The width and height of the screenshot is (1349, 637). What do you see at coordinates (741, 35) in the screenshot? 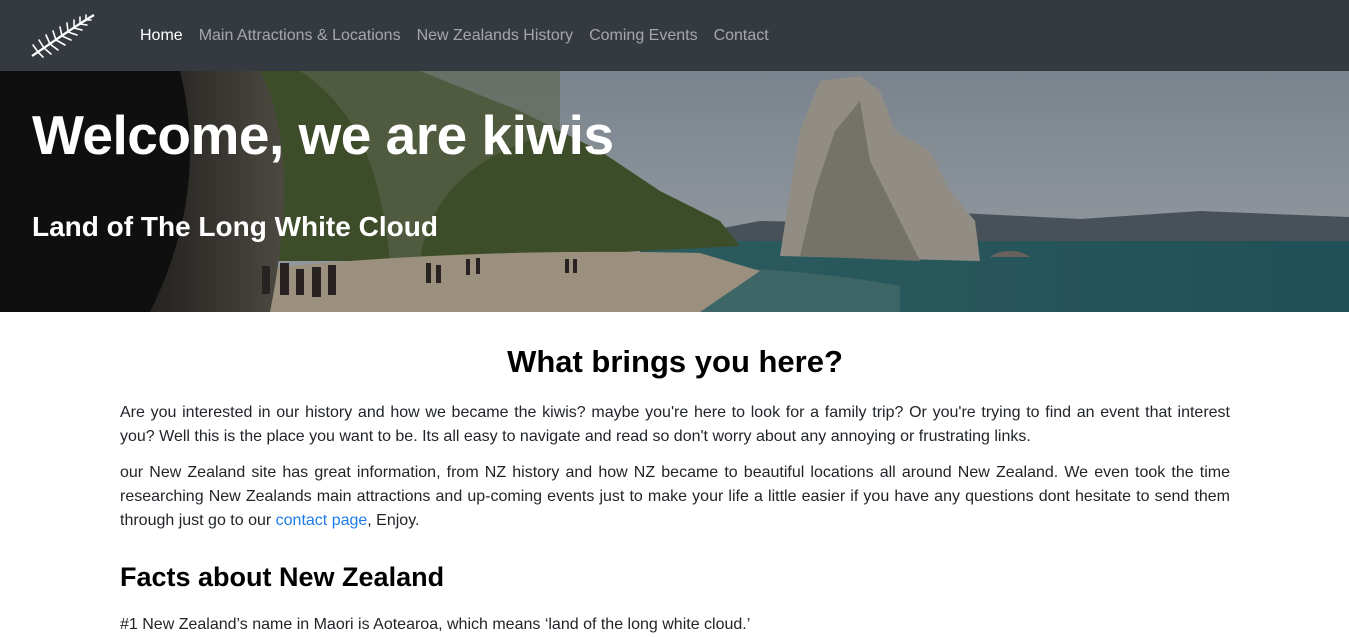
I see `nav-contact: Contact` at bounding box center [741, 35].